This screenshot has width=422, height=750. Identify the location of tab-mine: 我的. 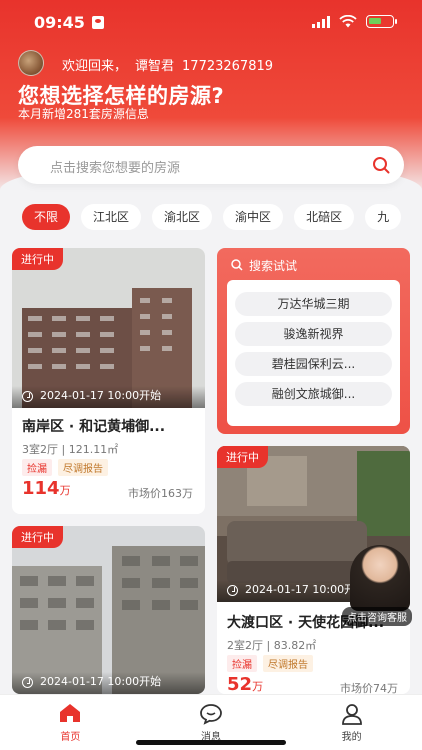
(351, 722).